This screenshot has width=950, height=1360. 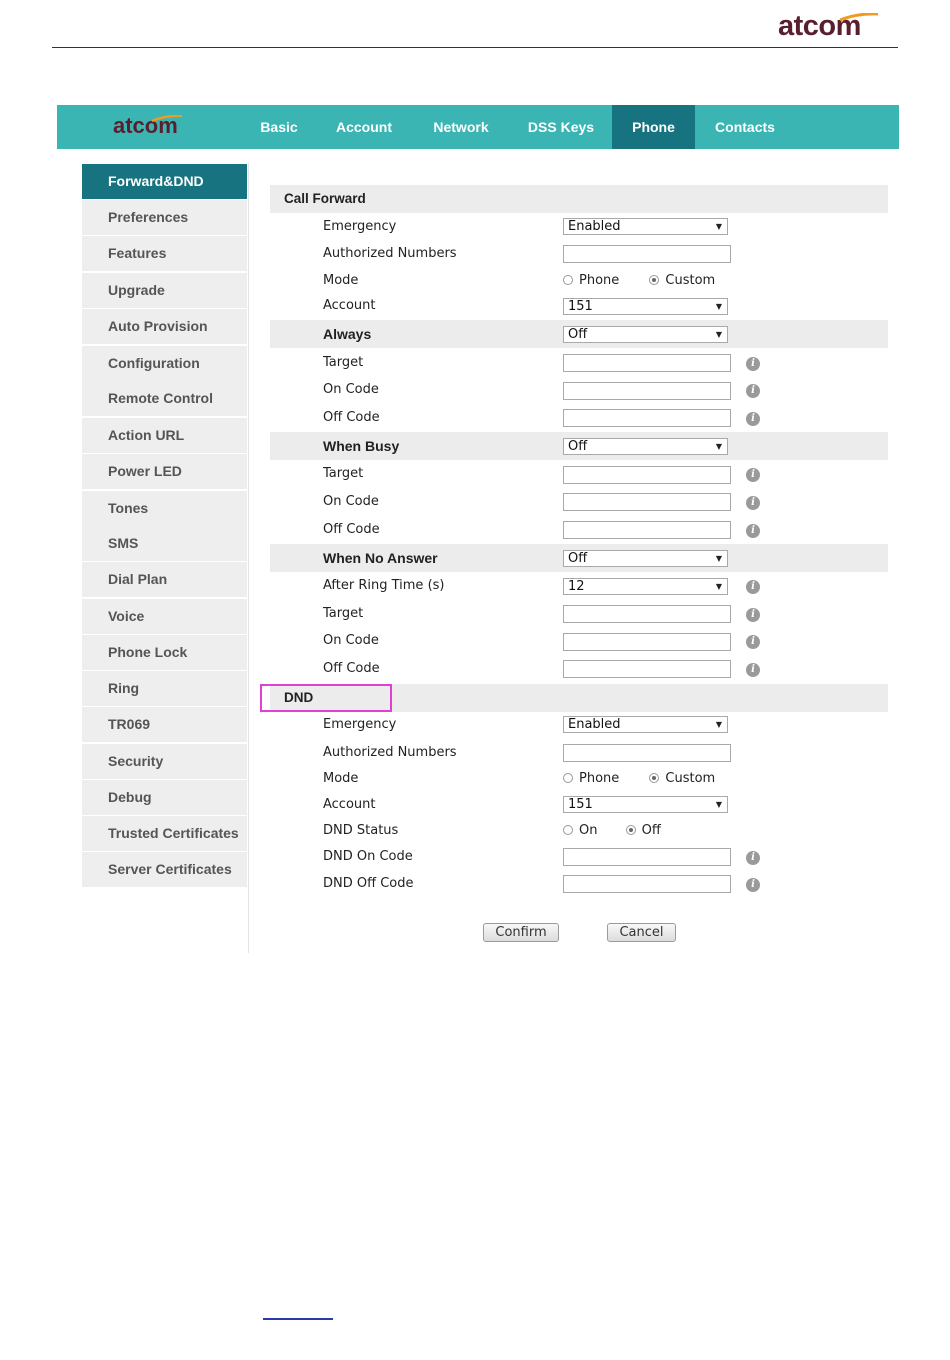 What do you see at coordinates (164, 508) in the screenshot?
I see `sidebar-item-tones: Tones` at bounding box center [164, 508].